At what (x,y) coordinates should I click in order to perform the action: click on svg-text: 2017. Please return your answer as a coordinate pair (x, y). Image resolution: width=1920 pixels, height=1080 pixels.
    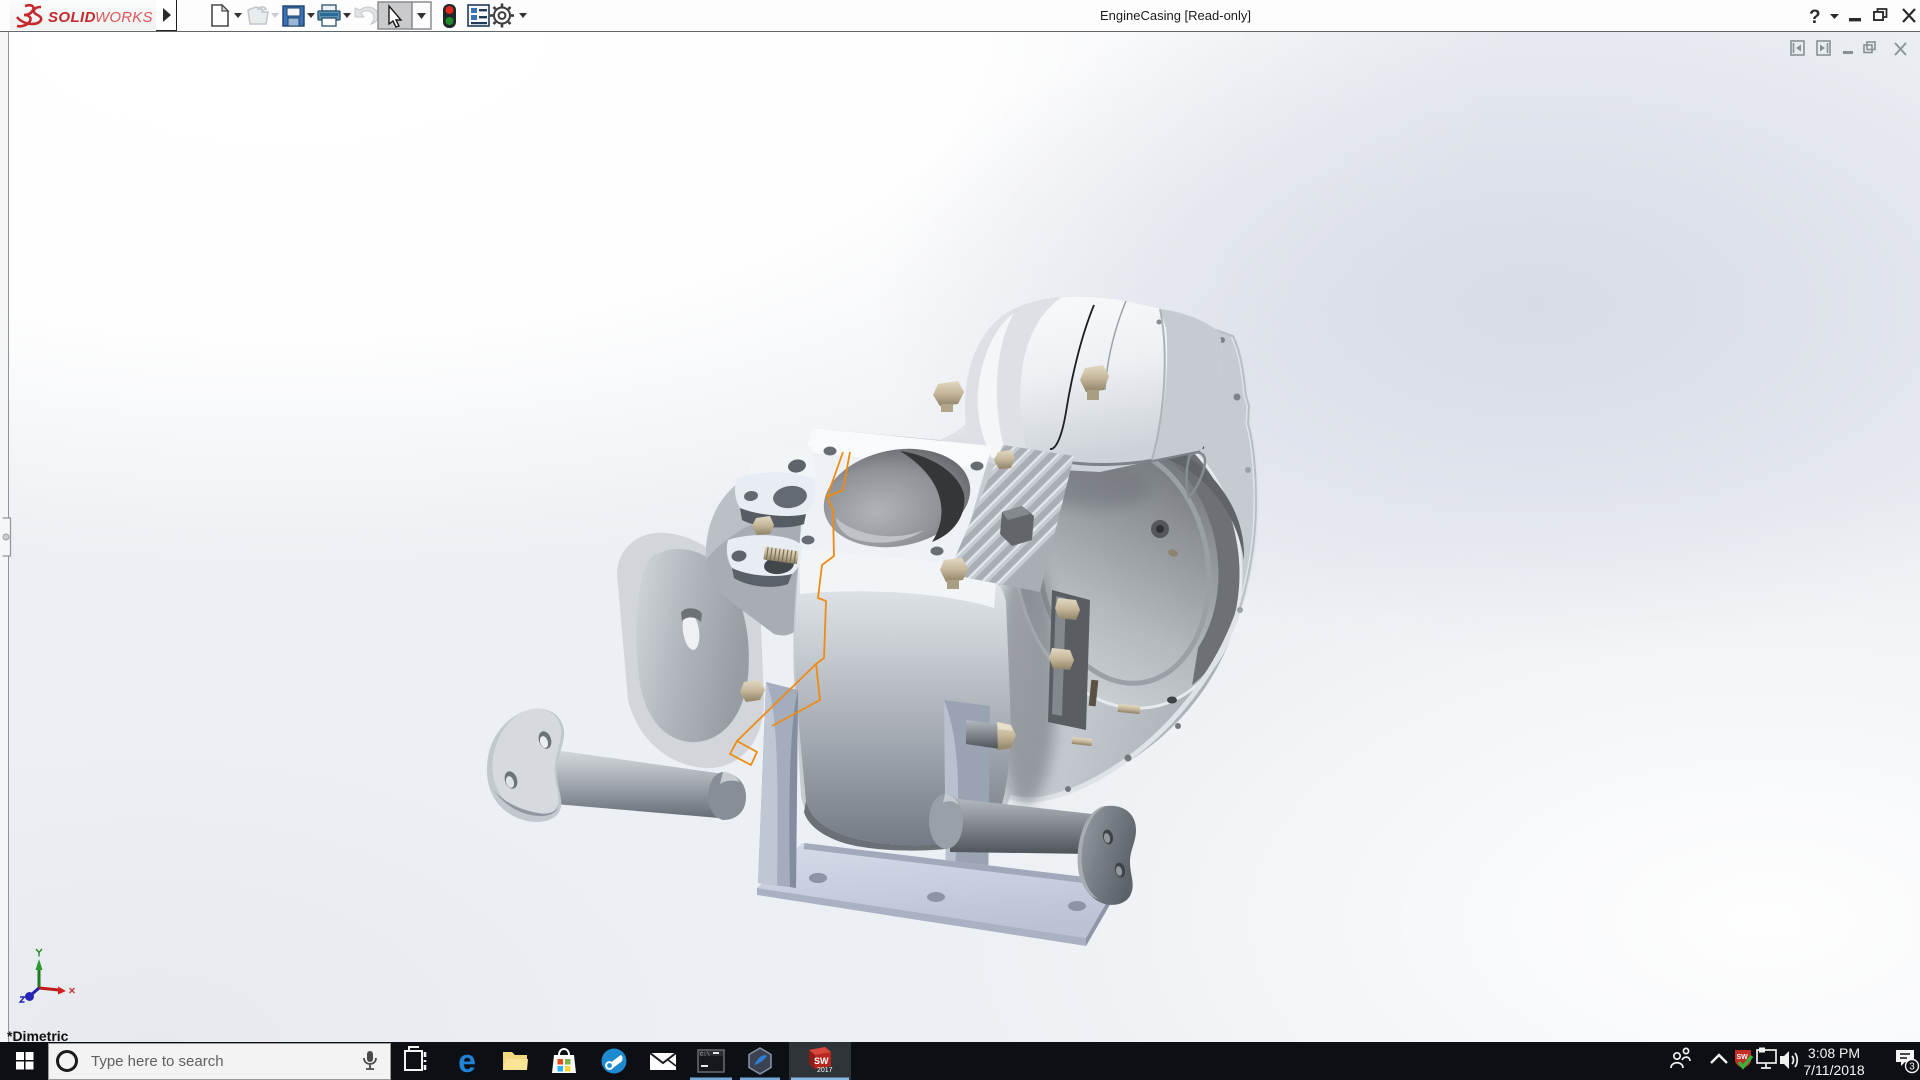
    Looking at the image, I should click on (825, 1070).